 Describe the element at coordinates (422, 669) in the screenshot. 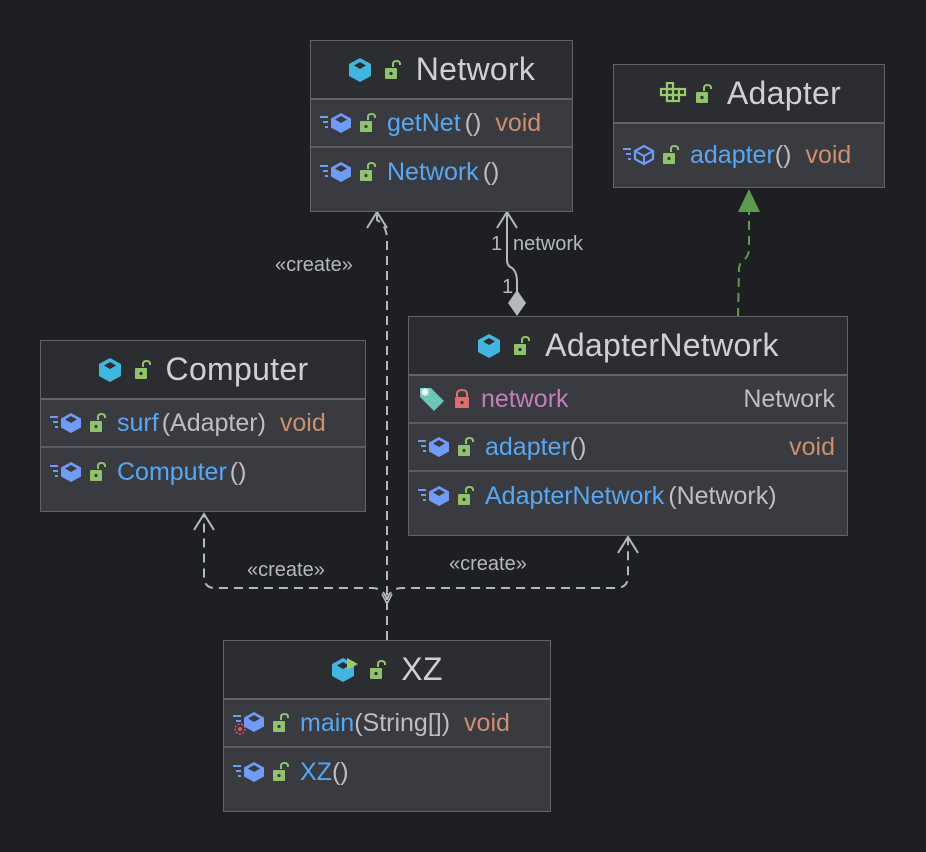

I see `class-name: XZ` at that location.